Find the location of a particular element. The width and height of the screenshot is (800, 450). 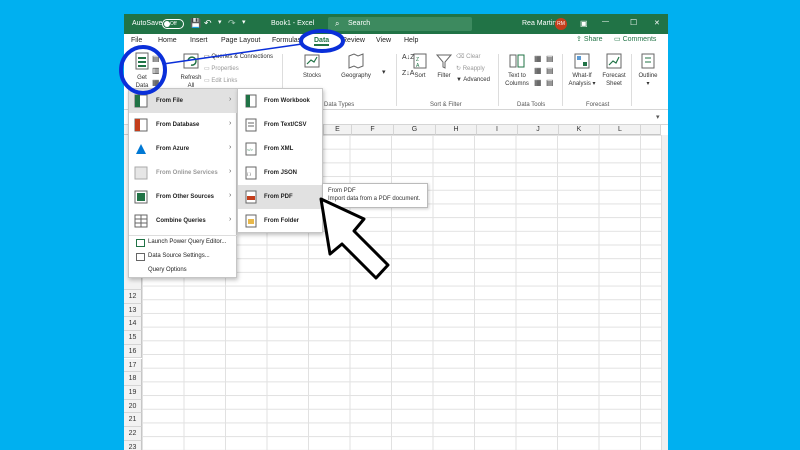

pointer-arrow-icon is located at coordinates (354, 238).